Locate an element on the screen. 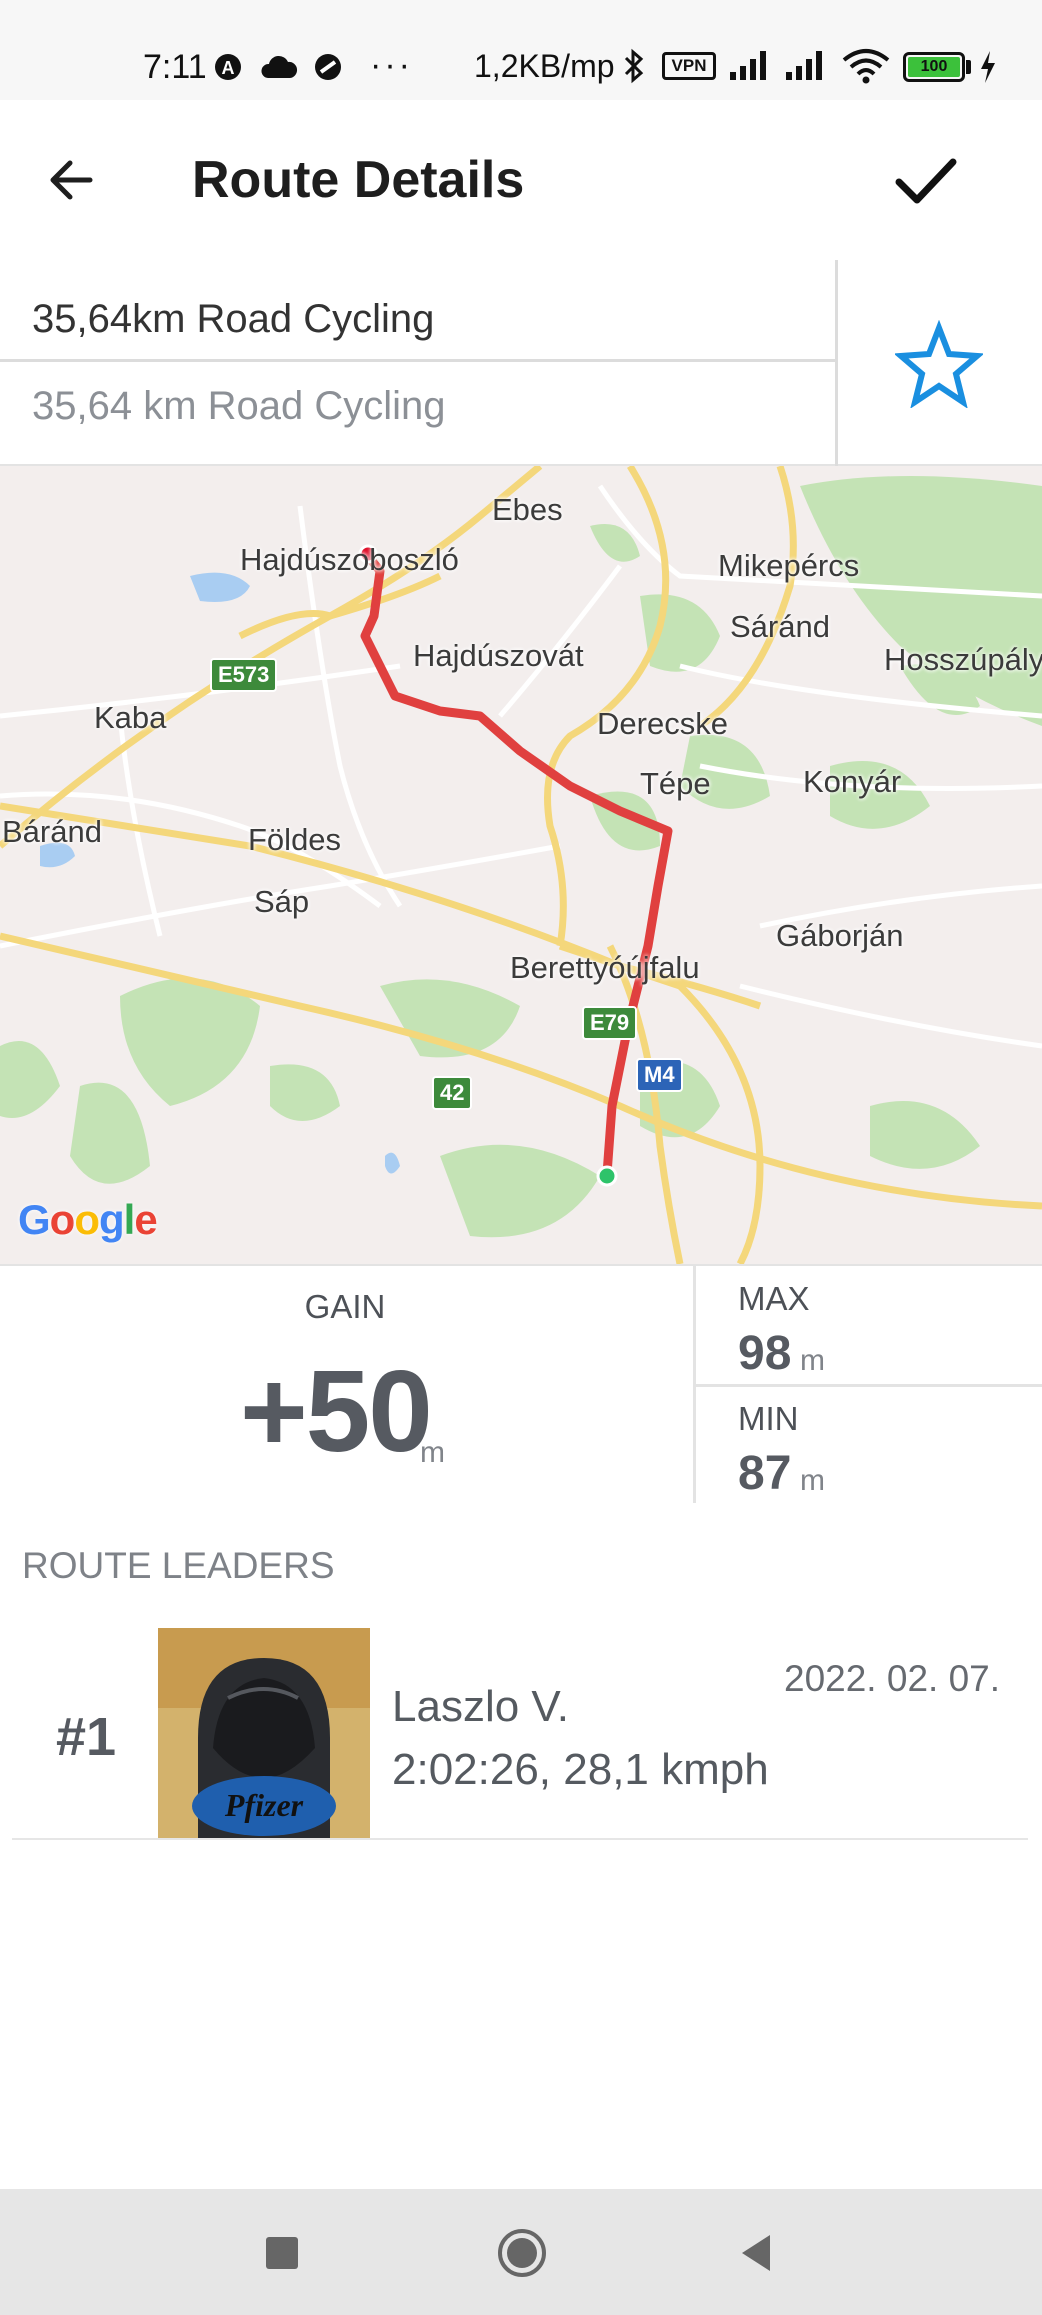 The width and height of the screenshot is (1042, 2315). map-label-tepe: Tépe is located at coordinates (675, 783).